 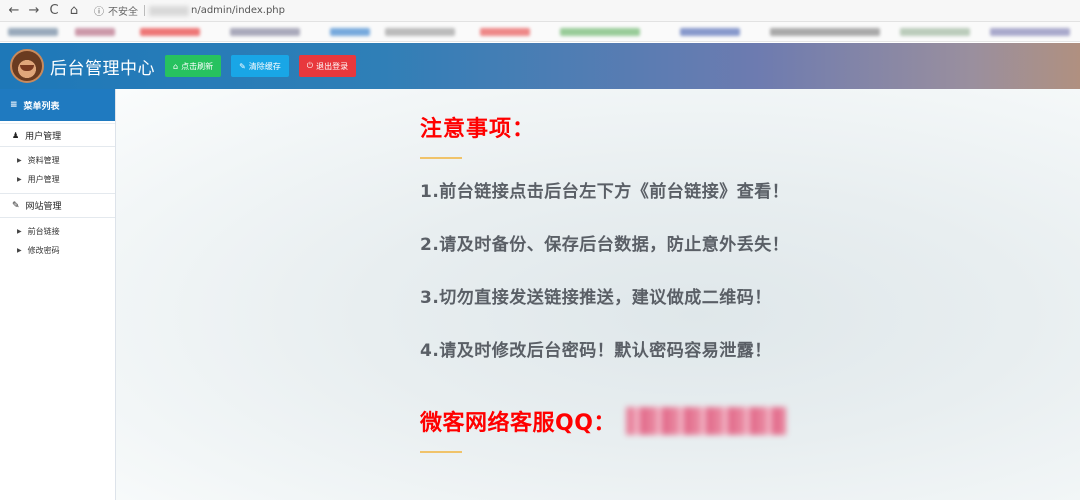 I want to click on address-bar: ⓘ 不安全 n/admin/index.php, so click(x=189, y=11).